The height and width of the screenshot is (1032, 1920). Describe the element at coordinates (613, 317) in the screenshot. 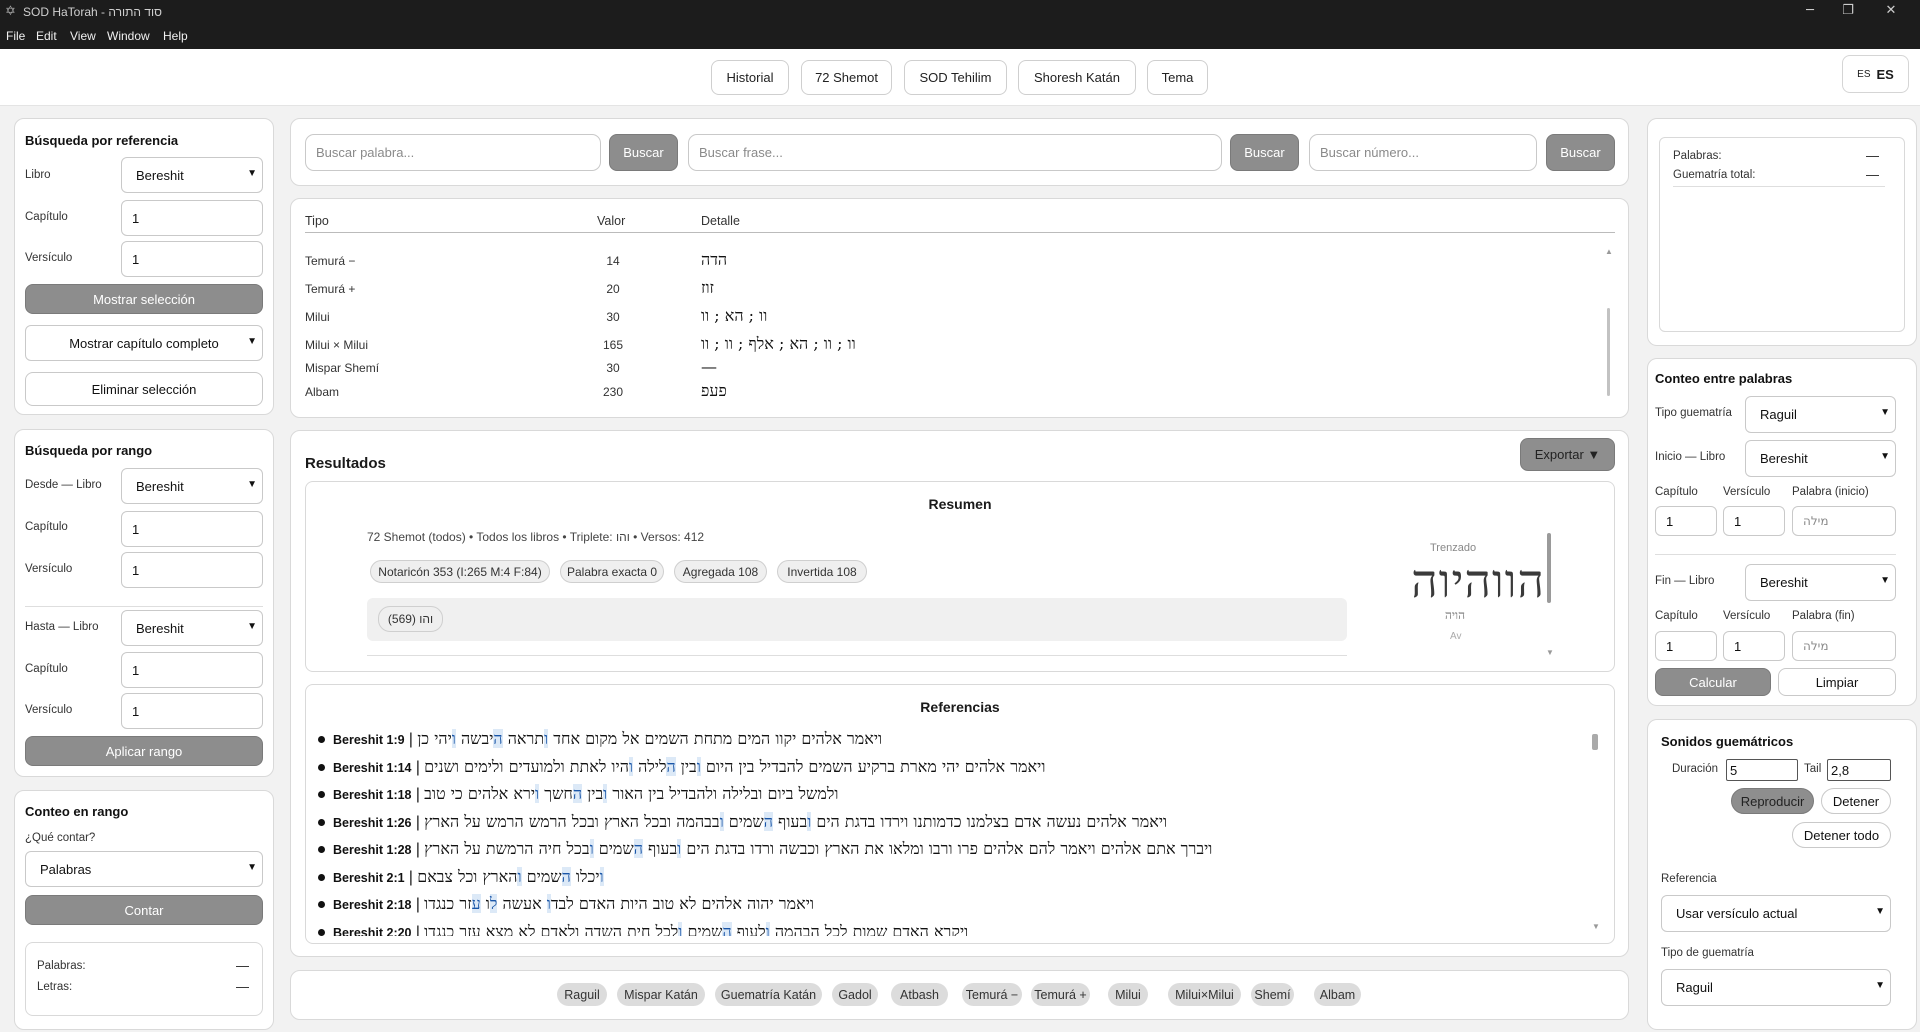

I see `row-valor: 30` at that location.